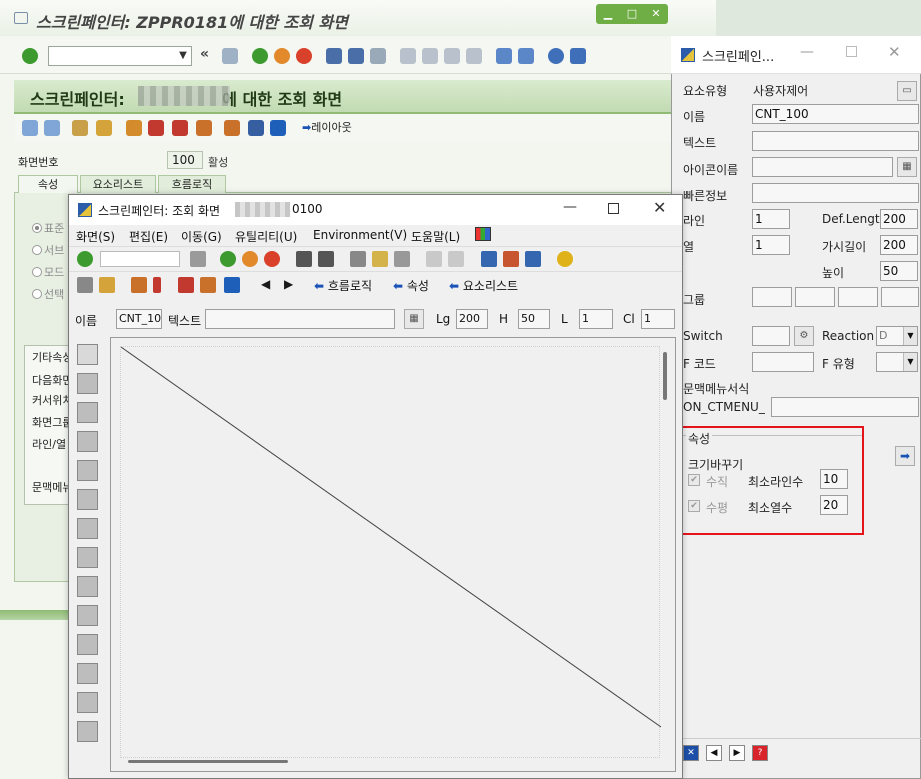 The height and width of the screenshot is (779, 921). I want to click on layout-button: ➡레이아웃, so click(327, 127).